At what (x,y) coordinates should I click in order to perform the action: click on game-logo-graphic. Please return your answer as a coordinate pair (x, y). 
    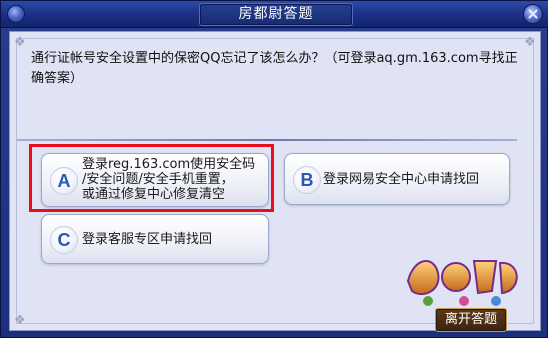
    Looking at the image, I should click on (462, 283).